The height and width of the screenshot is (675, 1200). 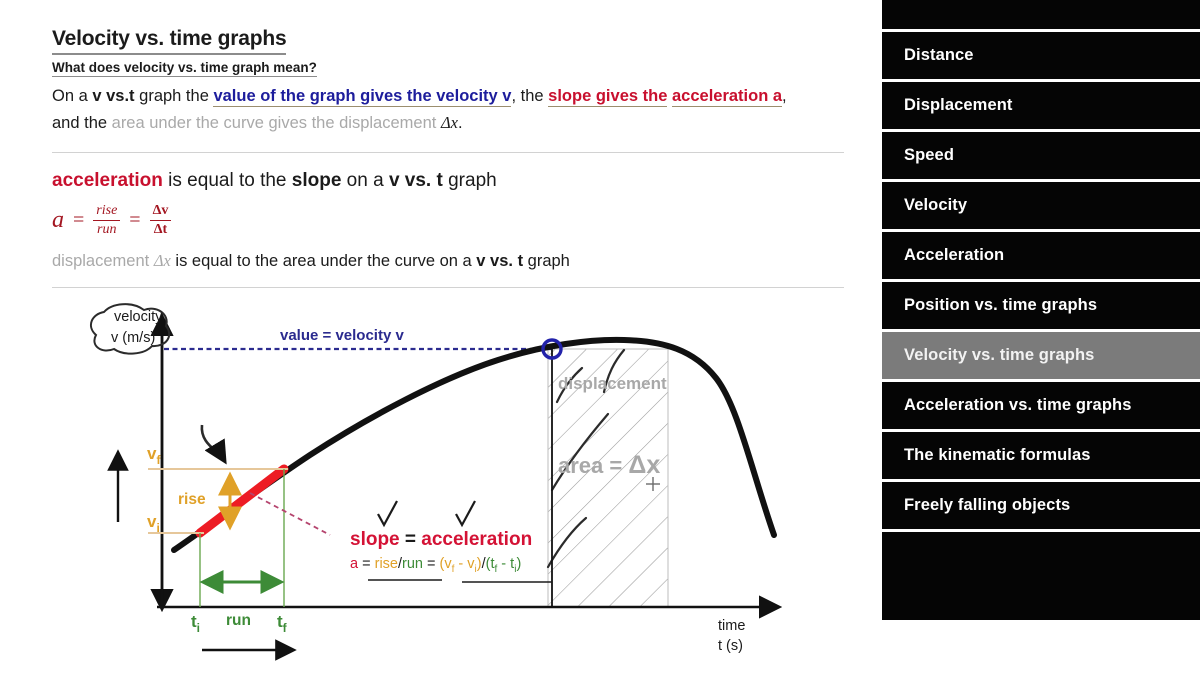 What do you see at coordinates (101, 261) in the screenshot?
I see `displacement-word: displacement` at bounding box center [101, 261].